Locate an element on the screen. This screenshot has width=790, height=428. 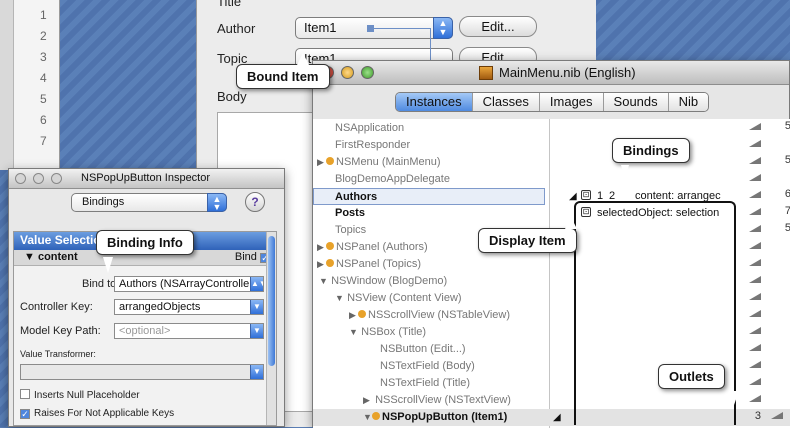
callout-text: Bindings is located at coordinates (651, 150).